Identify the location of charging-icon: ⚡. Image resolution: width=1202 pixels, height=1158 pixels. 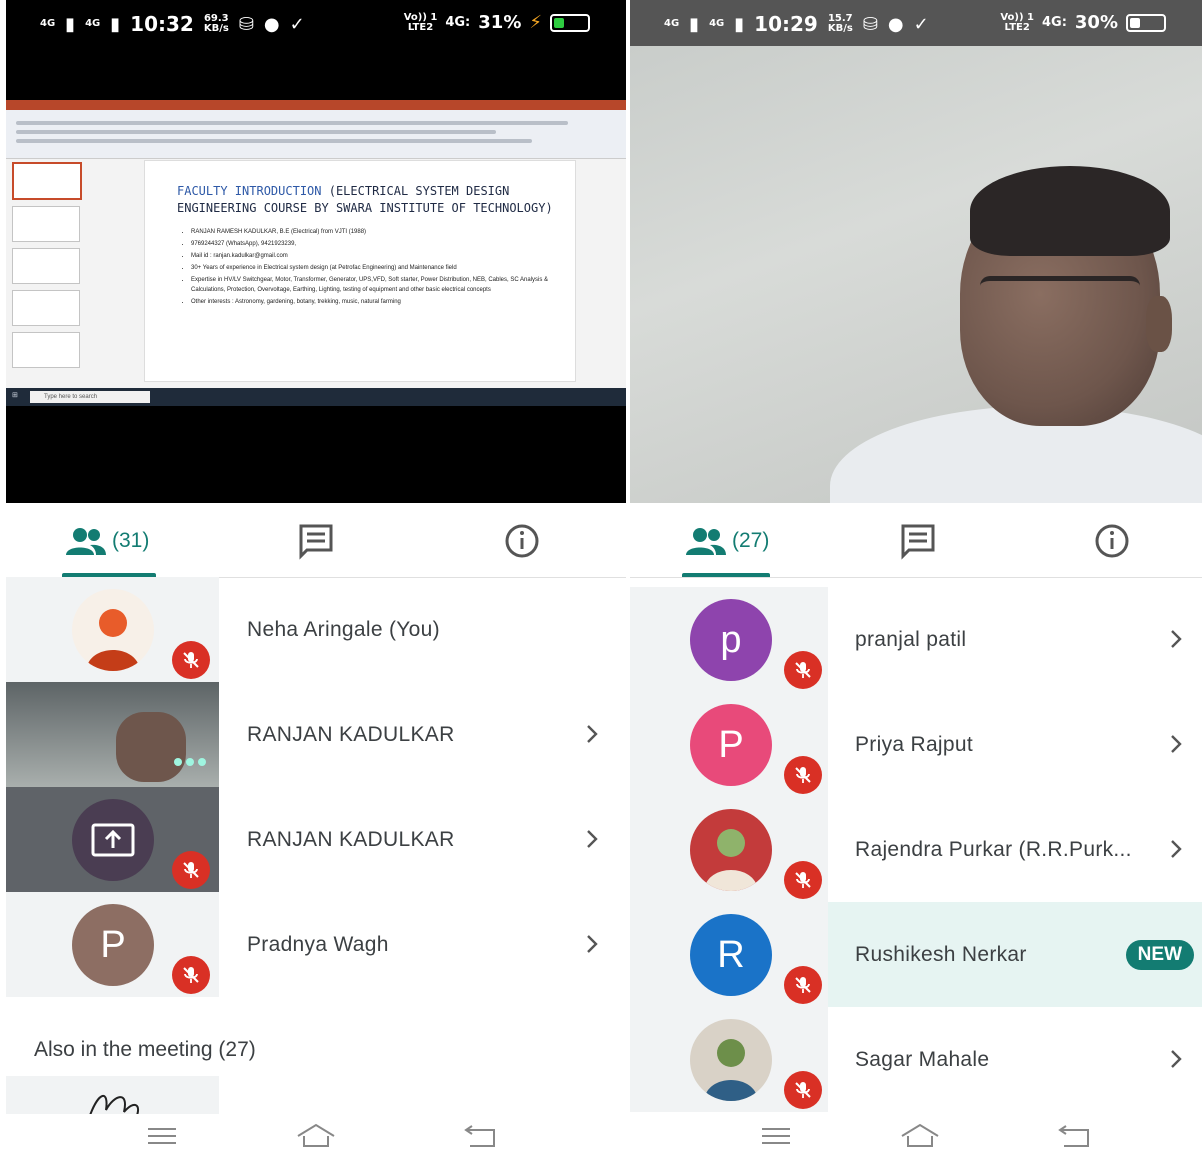
(535, 22).